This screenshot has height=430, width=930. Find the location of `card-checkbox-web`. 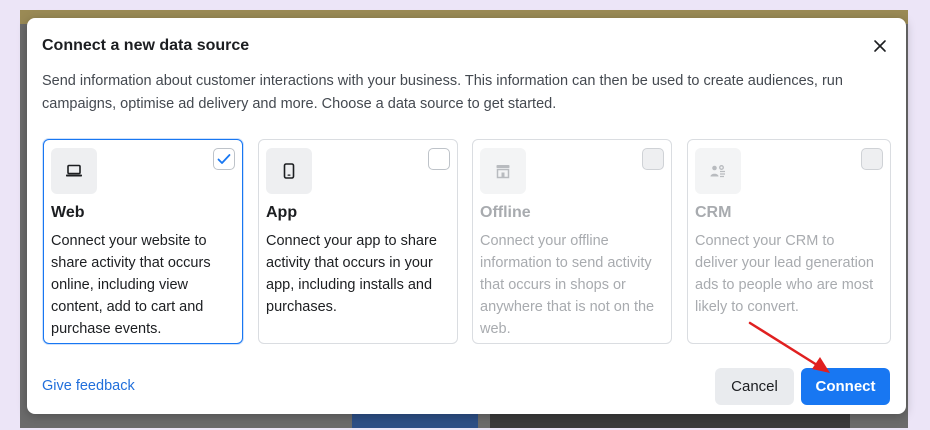

card-checkbox-web is located at coordinates (224, 159).